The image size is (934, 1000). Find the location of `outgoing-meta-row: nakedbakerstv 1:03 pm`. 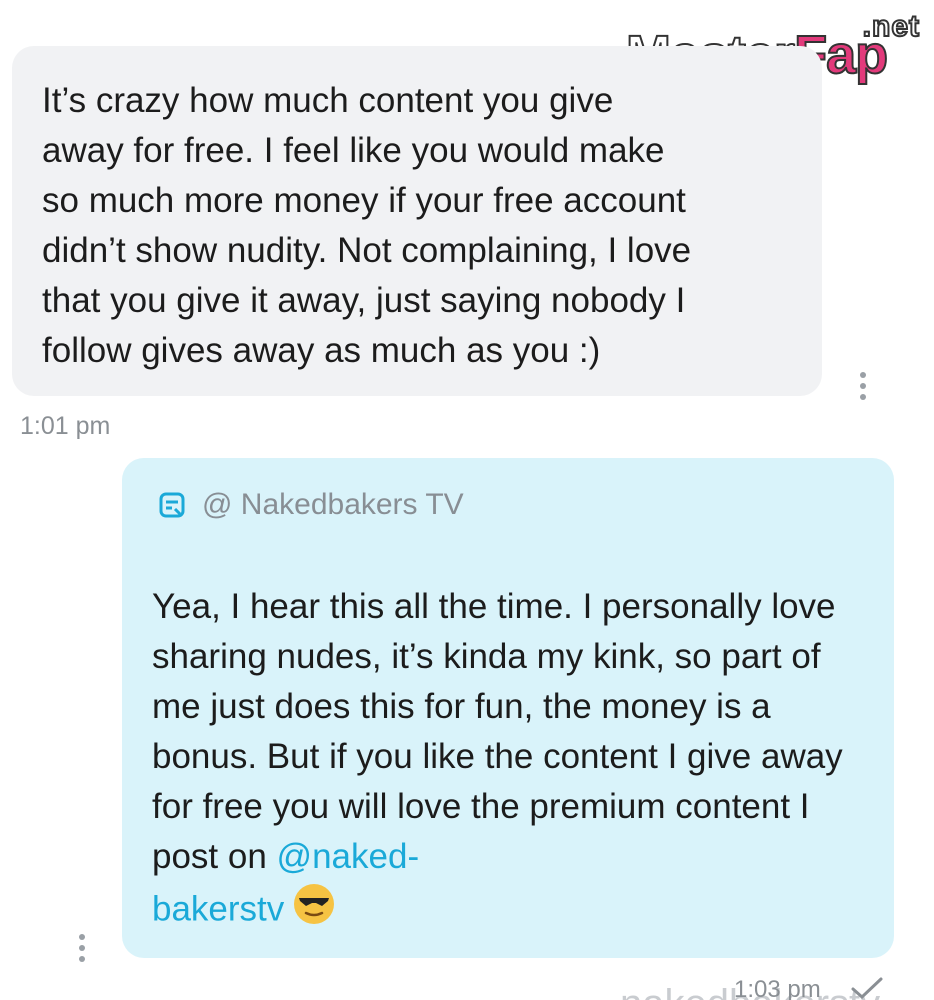

outgoing-meta-row: nakedbakerstv 1:03 pm is located at coordinates (777, 988).